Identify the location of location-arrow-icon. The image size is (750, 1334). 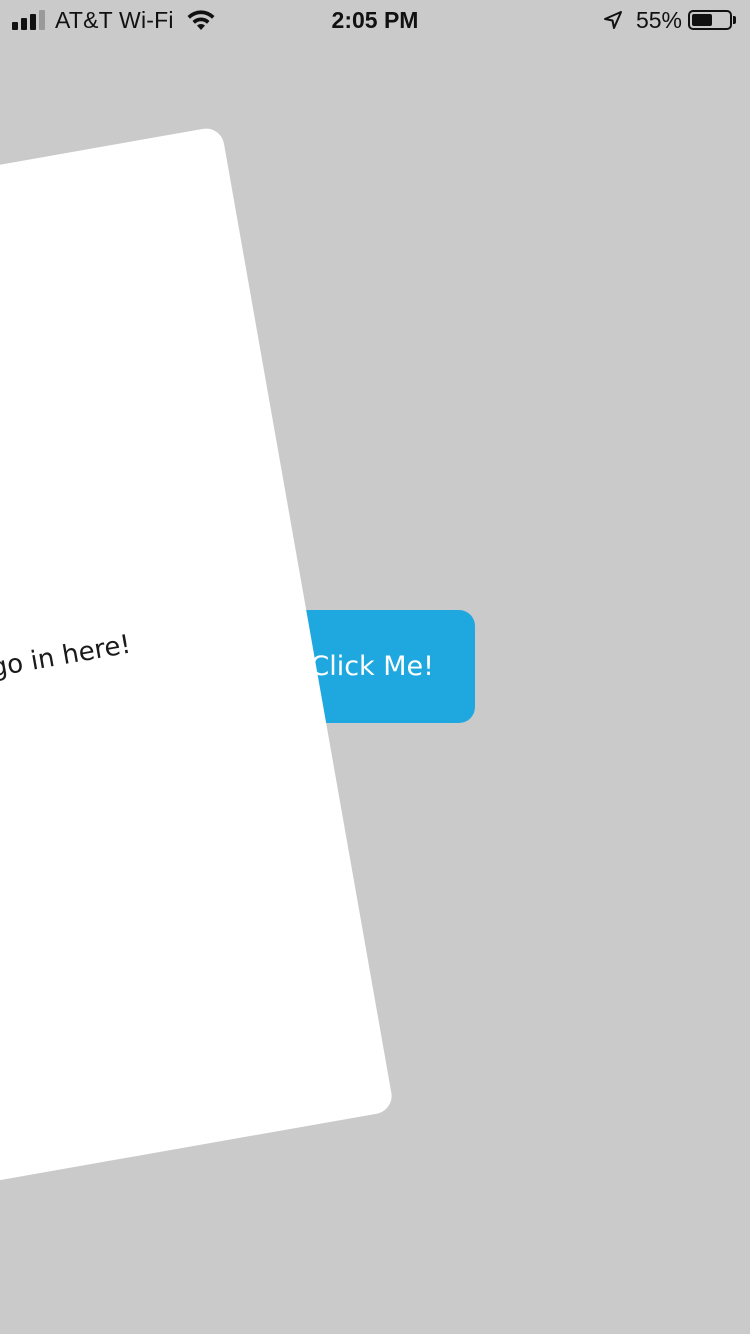
(612, 20).